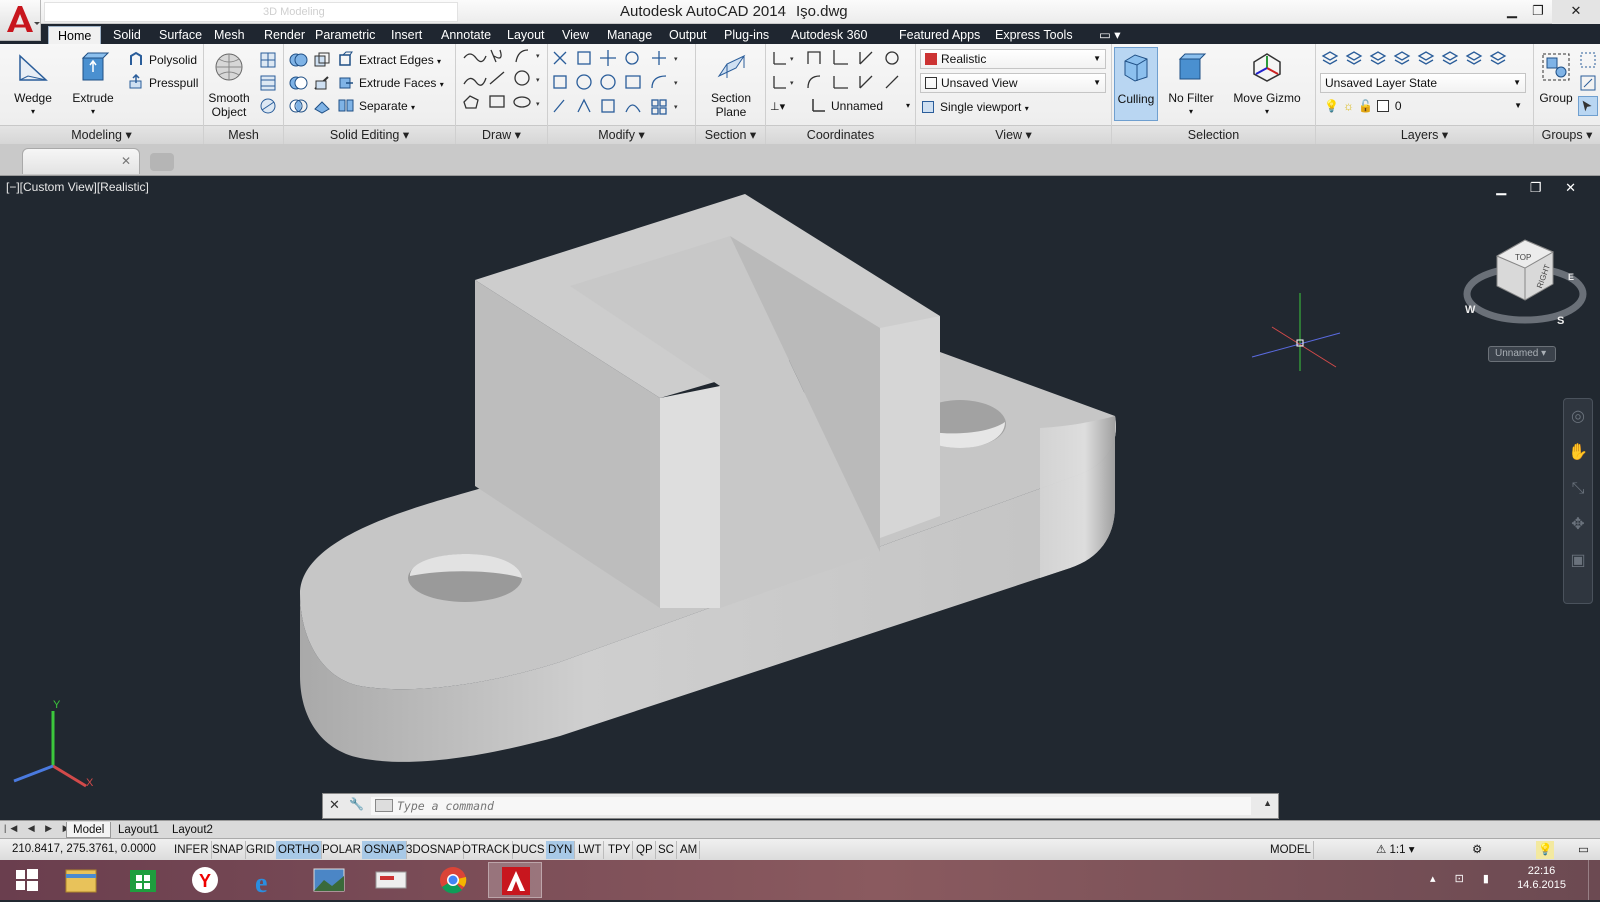 This screenshot has width=1600, height=902. Describe the element at coordinates (345, 35) in the screenshot. I see `tab-parametric: Parametric` at that location.